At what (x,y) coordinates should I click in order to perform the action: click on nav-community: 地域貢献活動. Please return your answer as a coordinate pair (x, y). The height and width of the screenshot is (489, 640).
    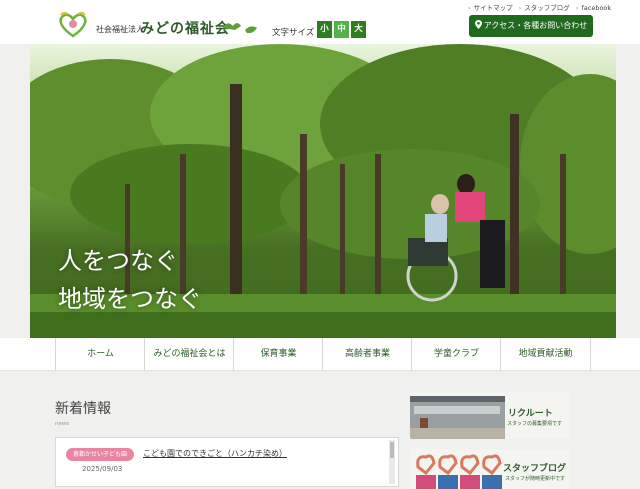
    Looking at the image, I should click on (545, 354).